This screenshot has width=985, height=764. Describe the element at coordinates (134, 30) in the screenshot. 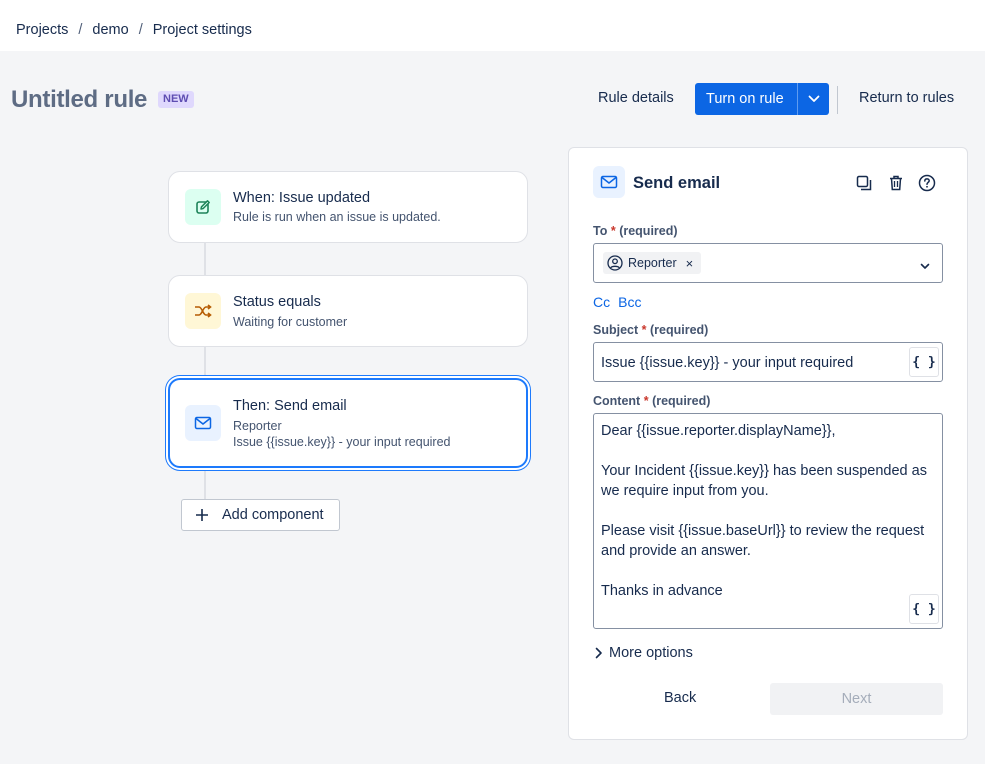

I see `breadcrumb: Projects / demo / Project settings` at that location.